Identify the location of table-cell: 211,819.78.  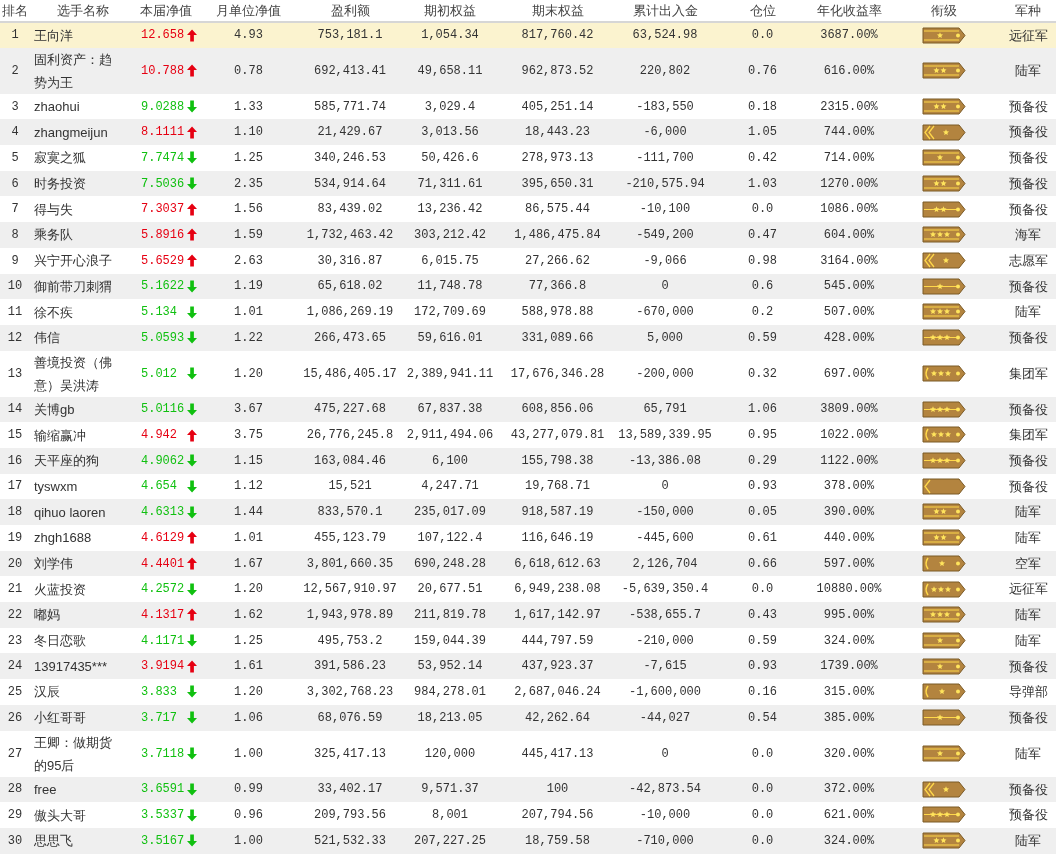
(450, 615).